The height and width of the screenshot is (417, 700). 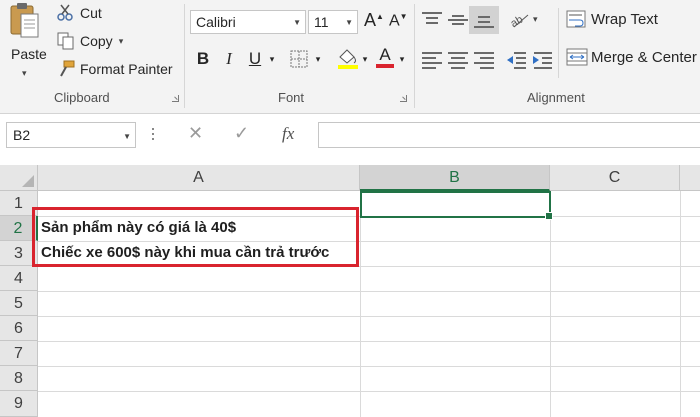 I want to click on column-header-c: C, so click(x=615, y=178).